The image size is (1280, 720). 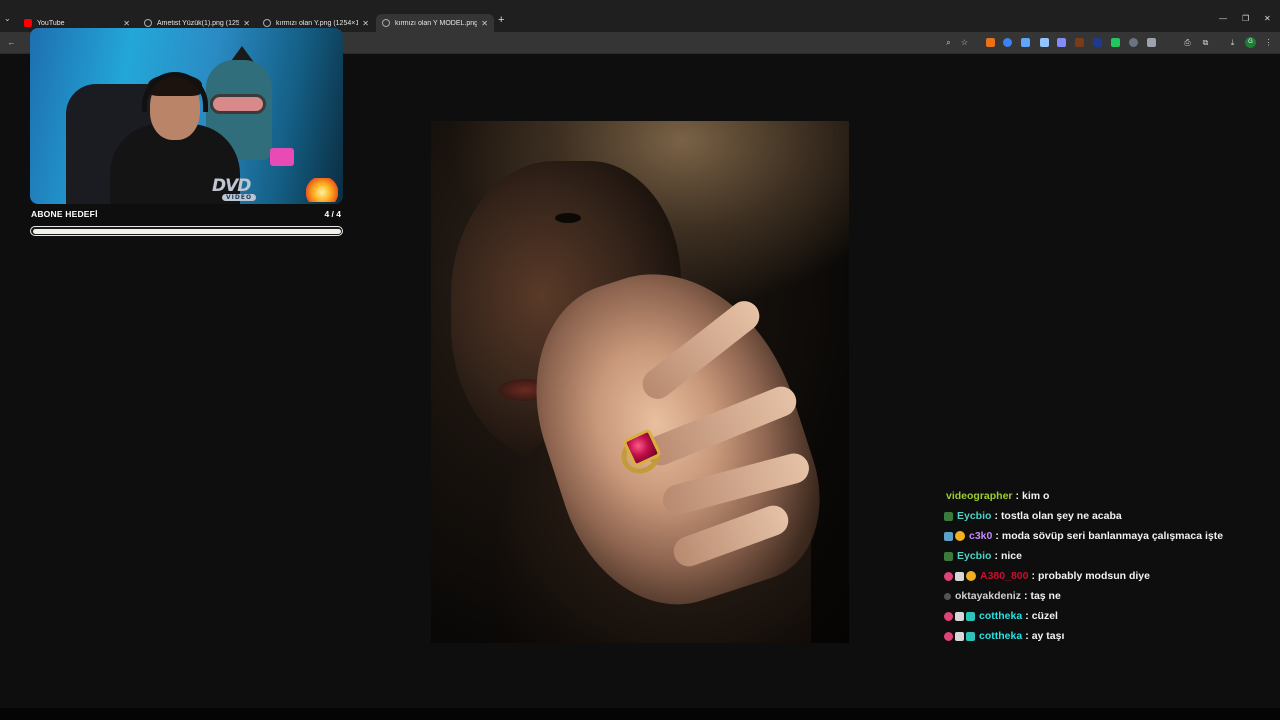 I want to click on chat-text: nice, so click(x=1011, y=556).